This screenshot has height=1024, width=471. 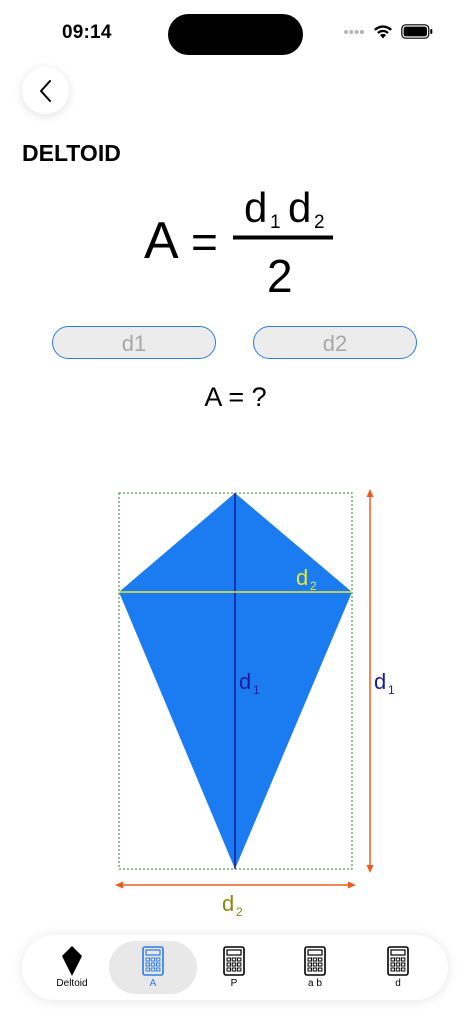 What do you see at coordinates (255, 207) in the screenshot?
I see `formula-numerator-d1: d` at bounding box center [255, 207].